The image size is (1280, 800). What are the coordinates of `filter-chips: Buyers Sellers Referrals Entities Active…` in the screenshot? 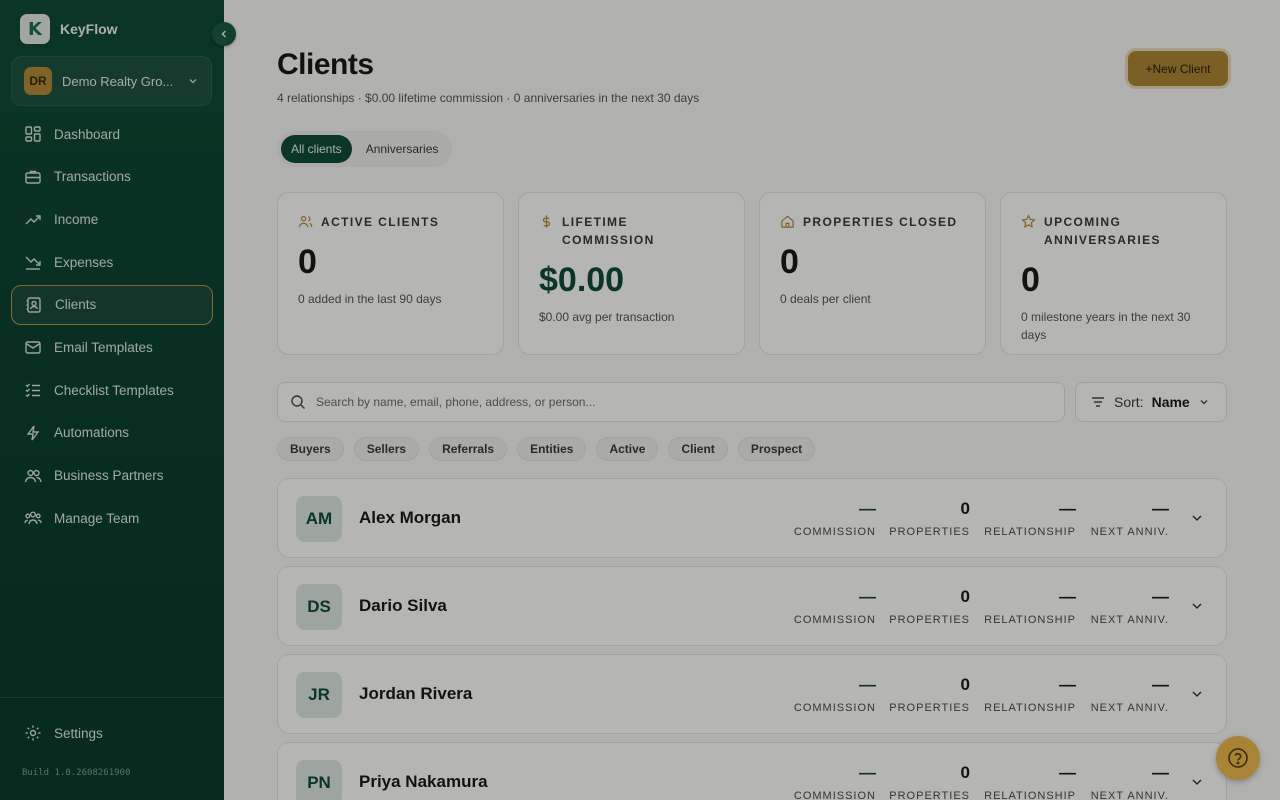 It's located at (546, 449).